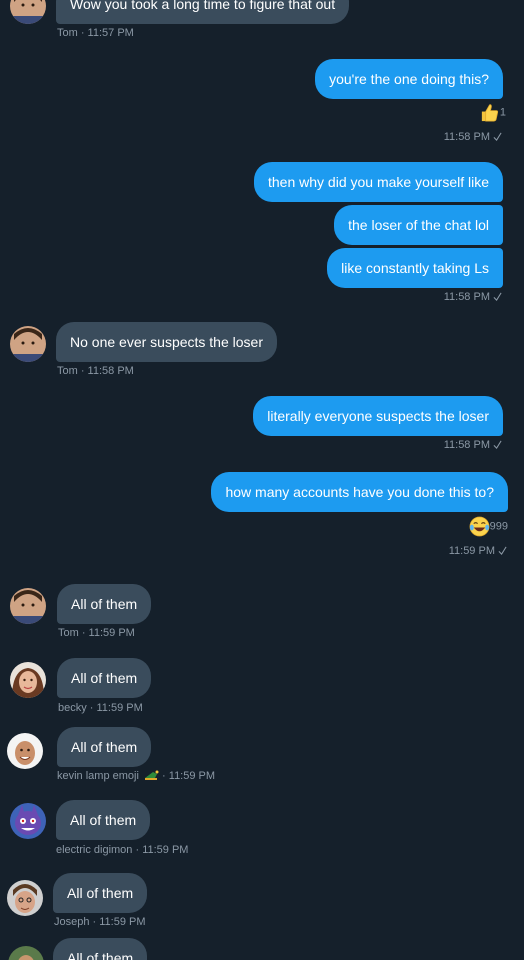 This screenshot has height=960, width=524. Describe the element at coordinates (166, 342) in the screenshot. I see `message-bubble: No one ever suspects the loser` at that location.